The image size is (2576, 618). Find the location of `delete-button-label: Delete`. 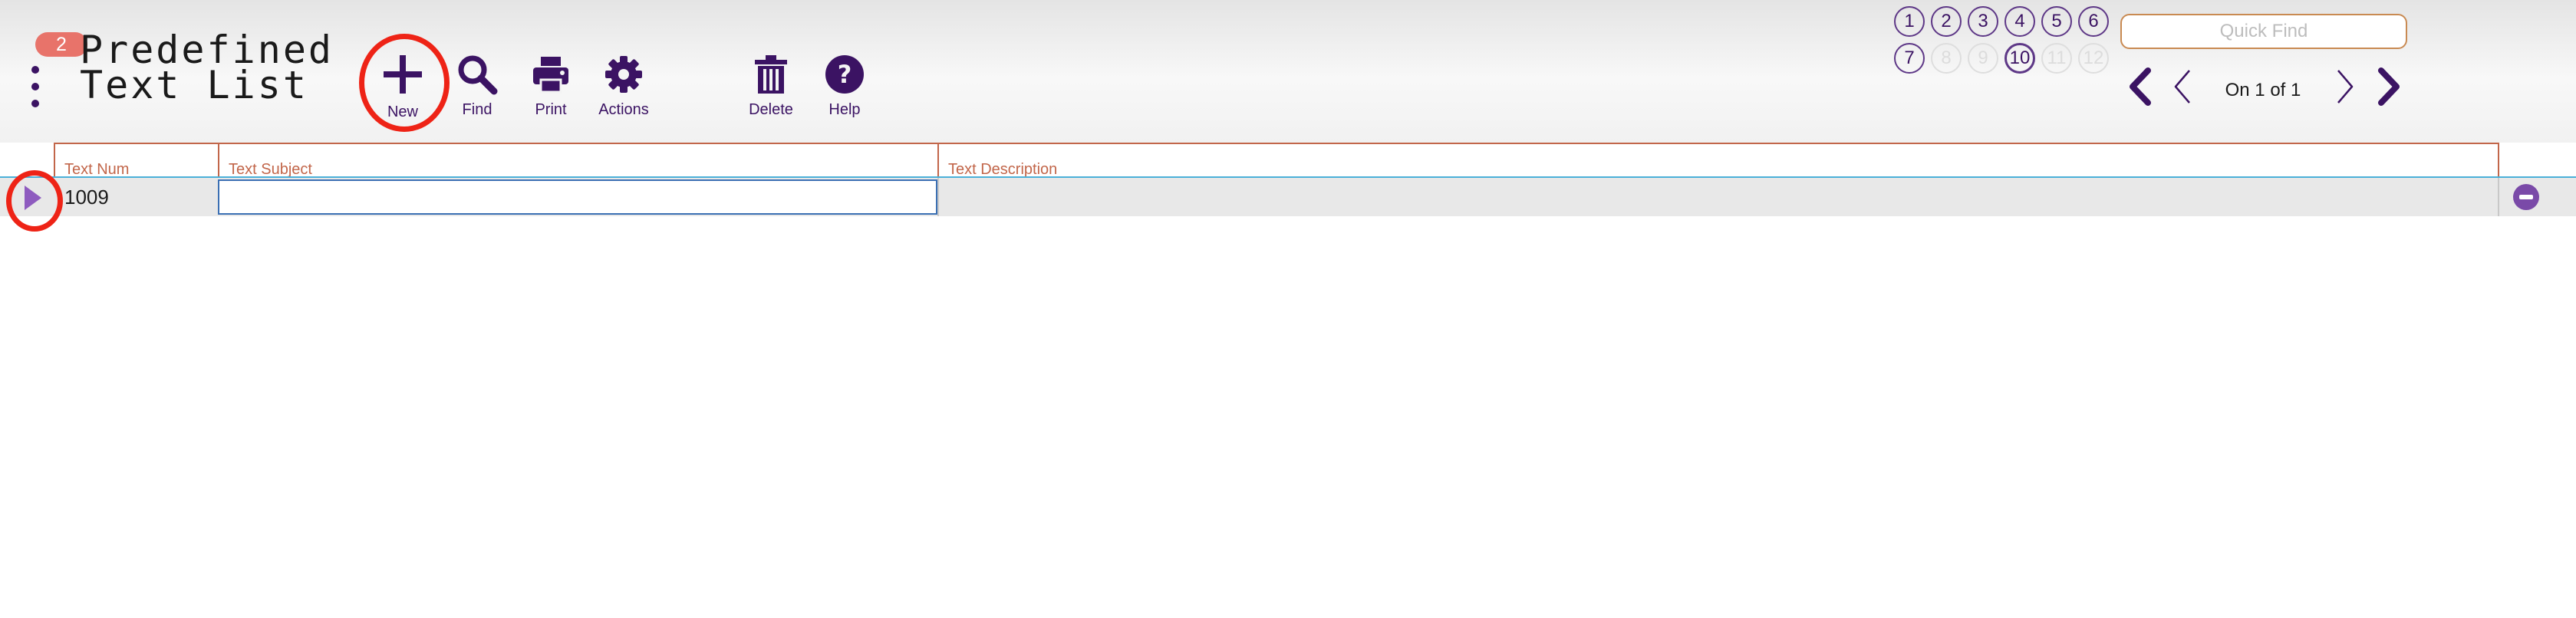

delete-button-label: Delete is located at coordinates (771, 109).